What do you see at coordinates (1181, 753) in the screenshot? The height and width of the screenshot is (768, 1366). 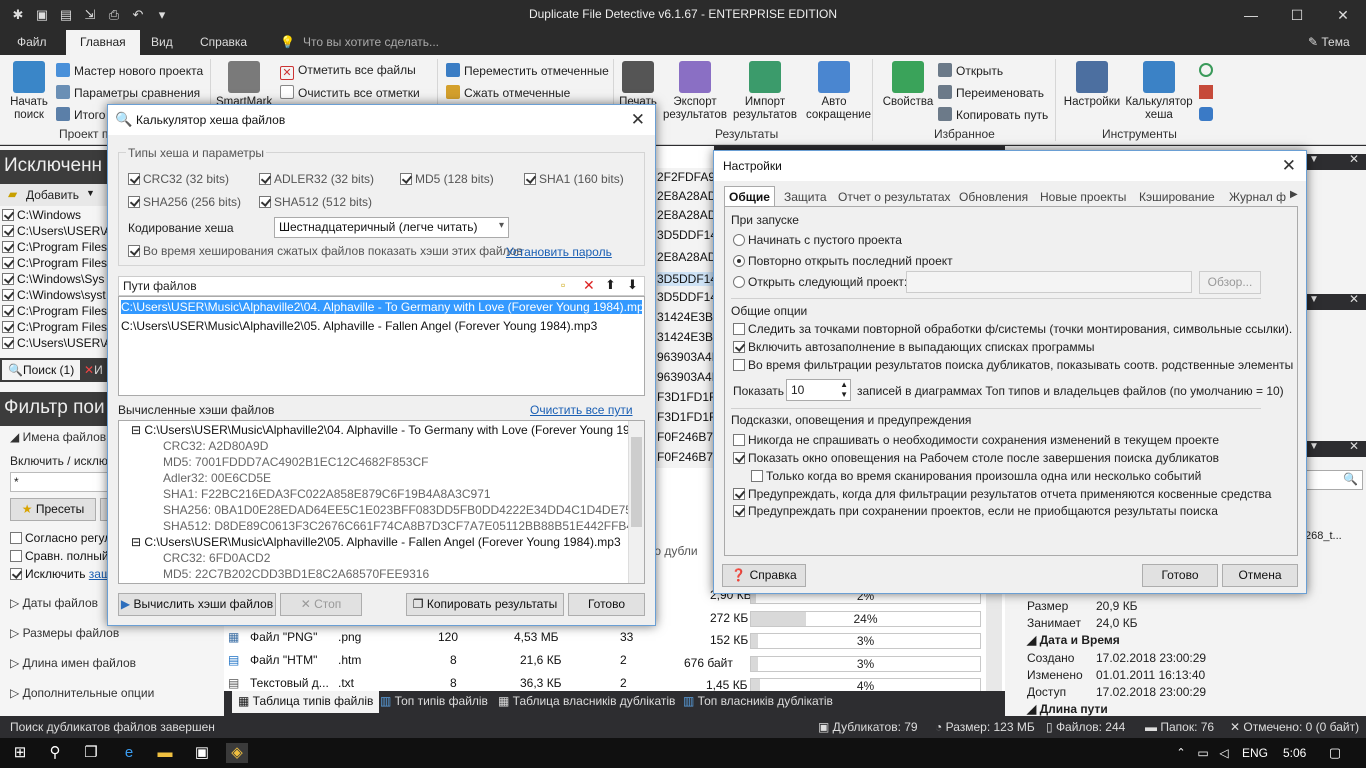 I see `tray-up-icon: ⌃` at bounding box center [1181, 753].